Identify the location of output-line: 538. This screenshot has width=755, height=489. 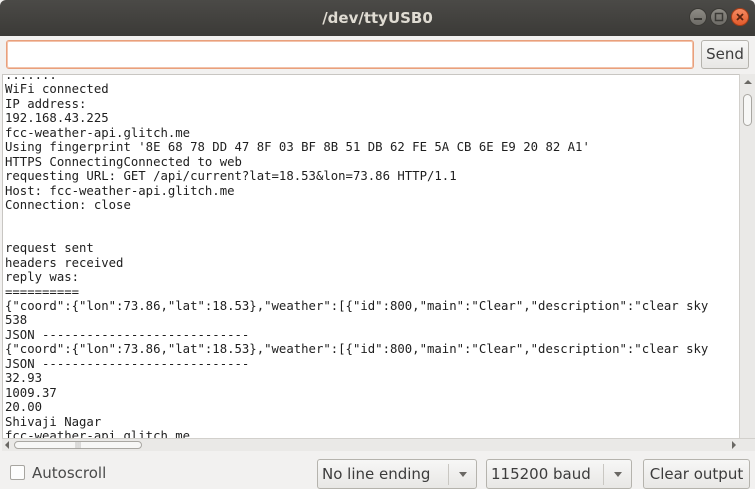
(16, 320).